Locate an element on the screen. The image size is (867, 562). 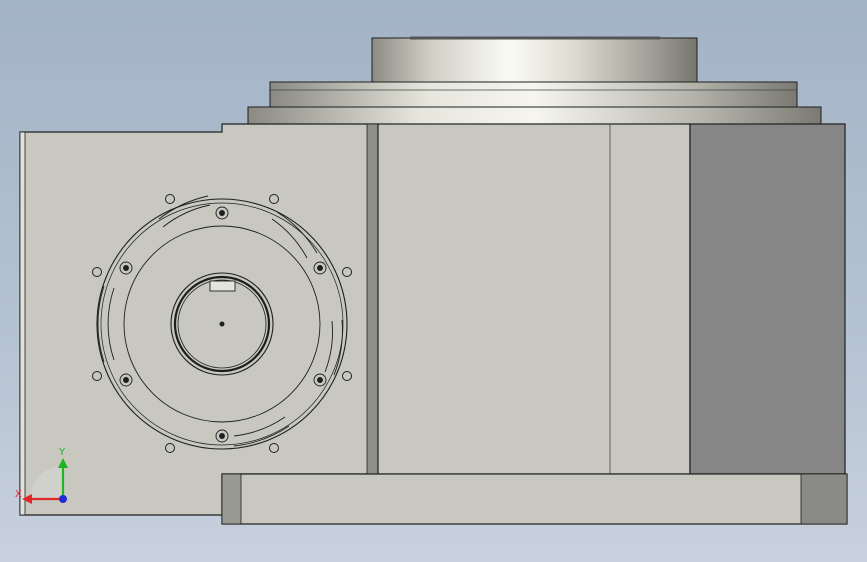
y-axis-label: Y is located at coordinates (62, 452).